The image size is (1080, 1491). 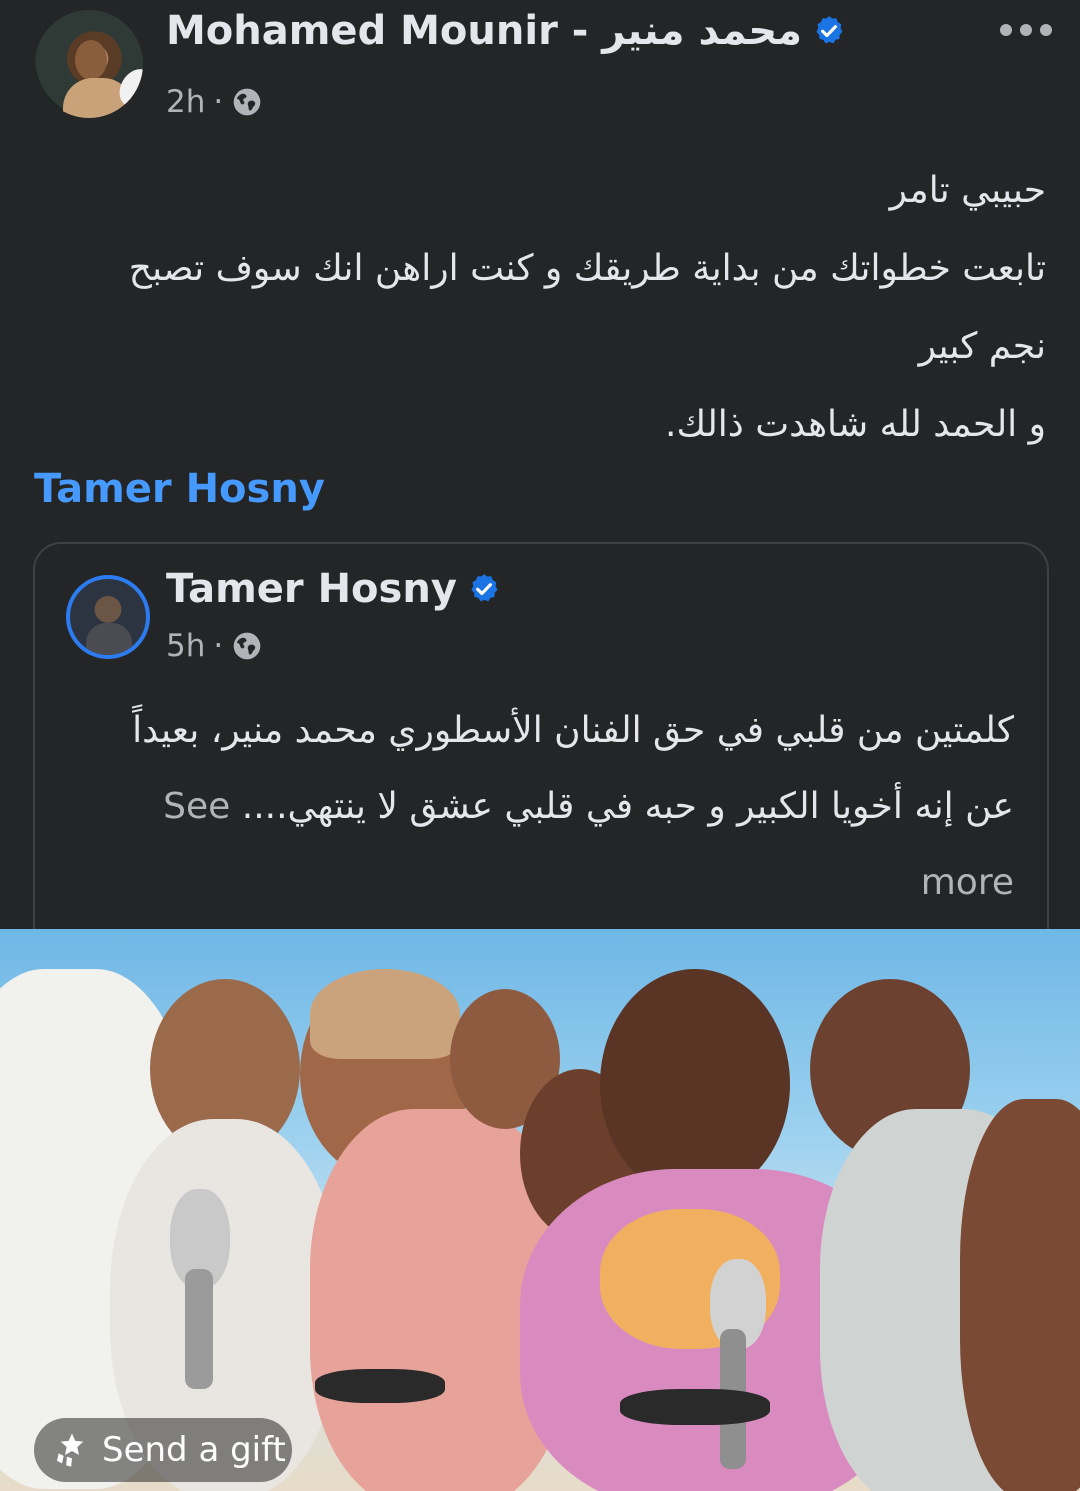 I want to click on post-time: 2h, so click(x=185, y=102).